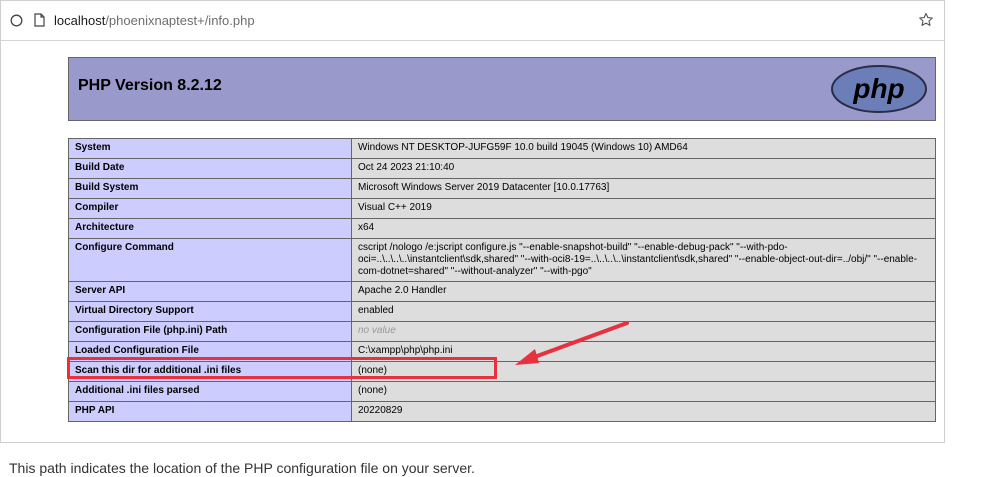 The image size is (983, 477). I want to click on row-key: Additional .ini files parsed, so click(210, 391).